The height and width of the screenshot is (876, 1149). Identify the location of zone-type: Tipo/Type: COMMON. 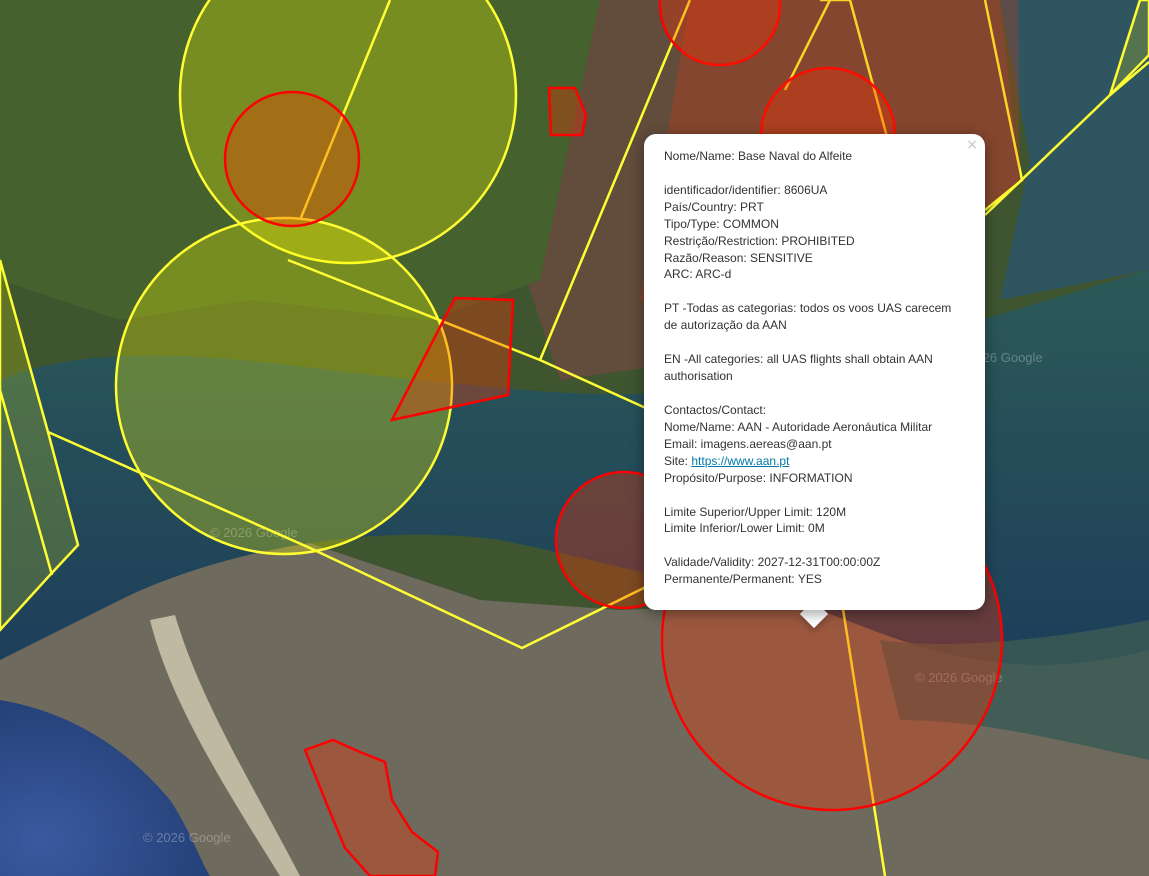
(721, 223).